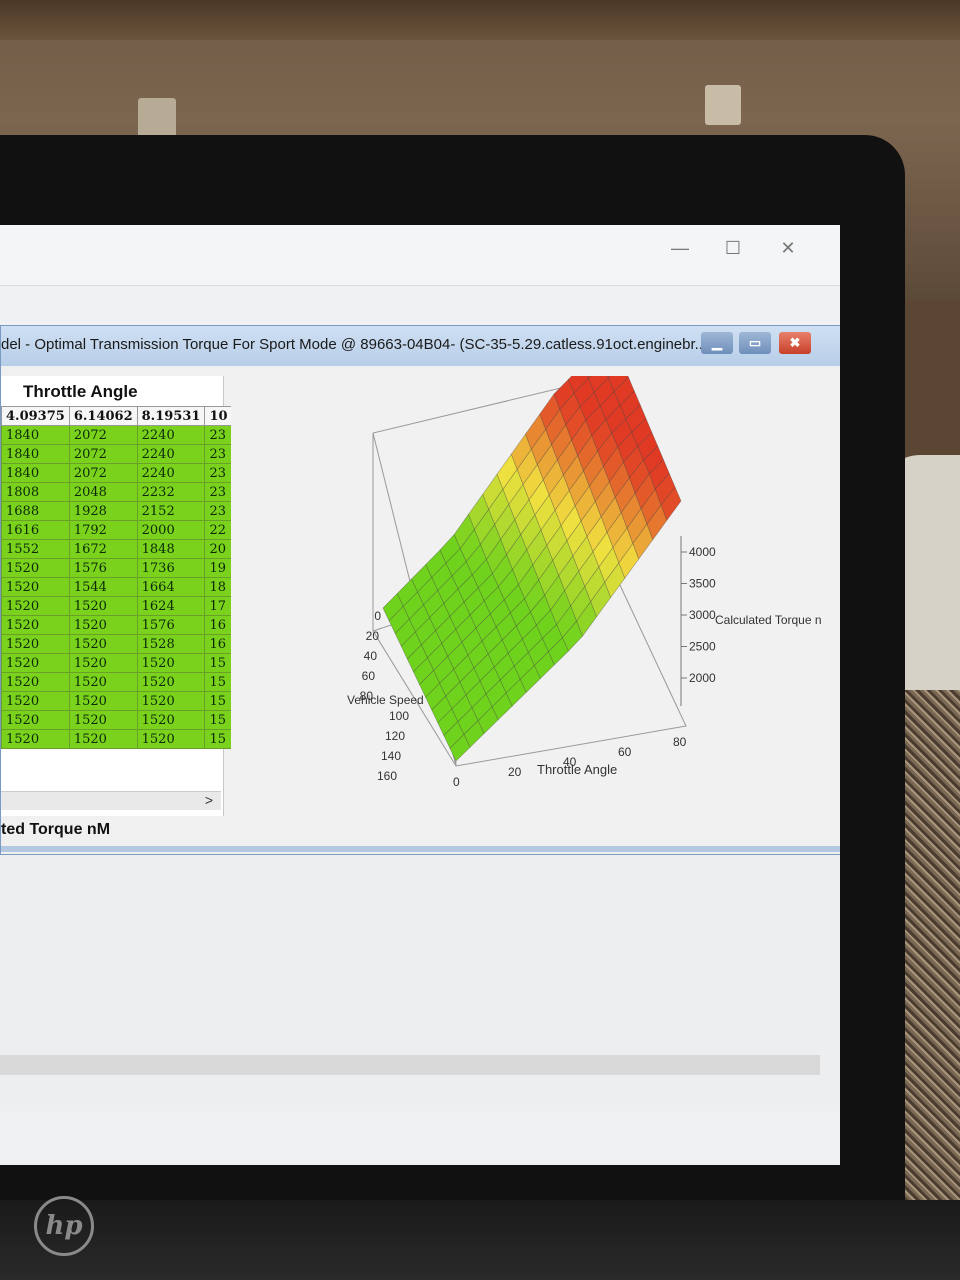  I want to click on table-cell: 1664, so click(171, 587).